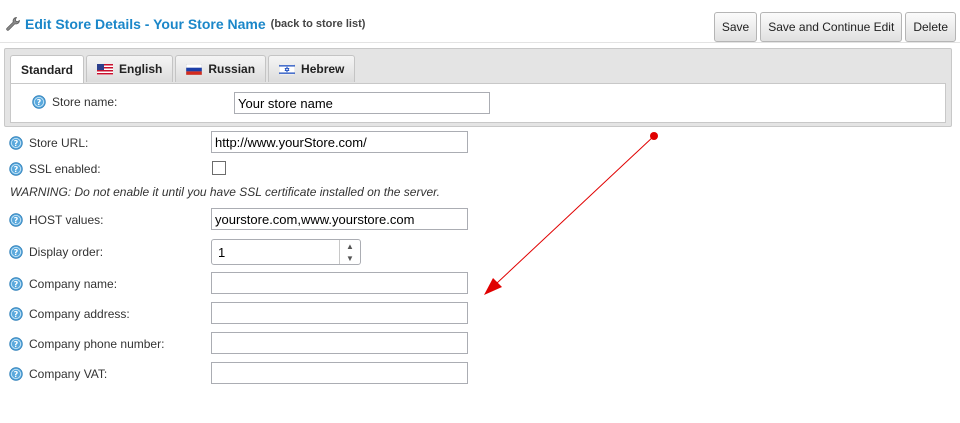 The height and width of the screenshot is (423, 960). I want to click on company-phone-label: Company phone number:, so click(97, 344).